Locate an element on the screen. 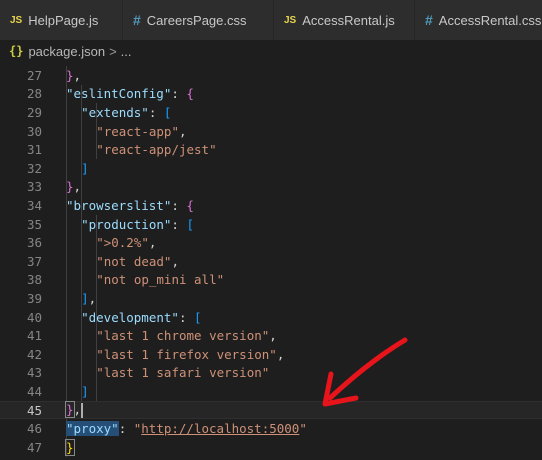 This screenshot has width=542, height=460. red-arrow-icon is located at coordinates (365, 372).